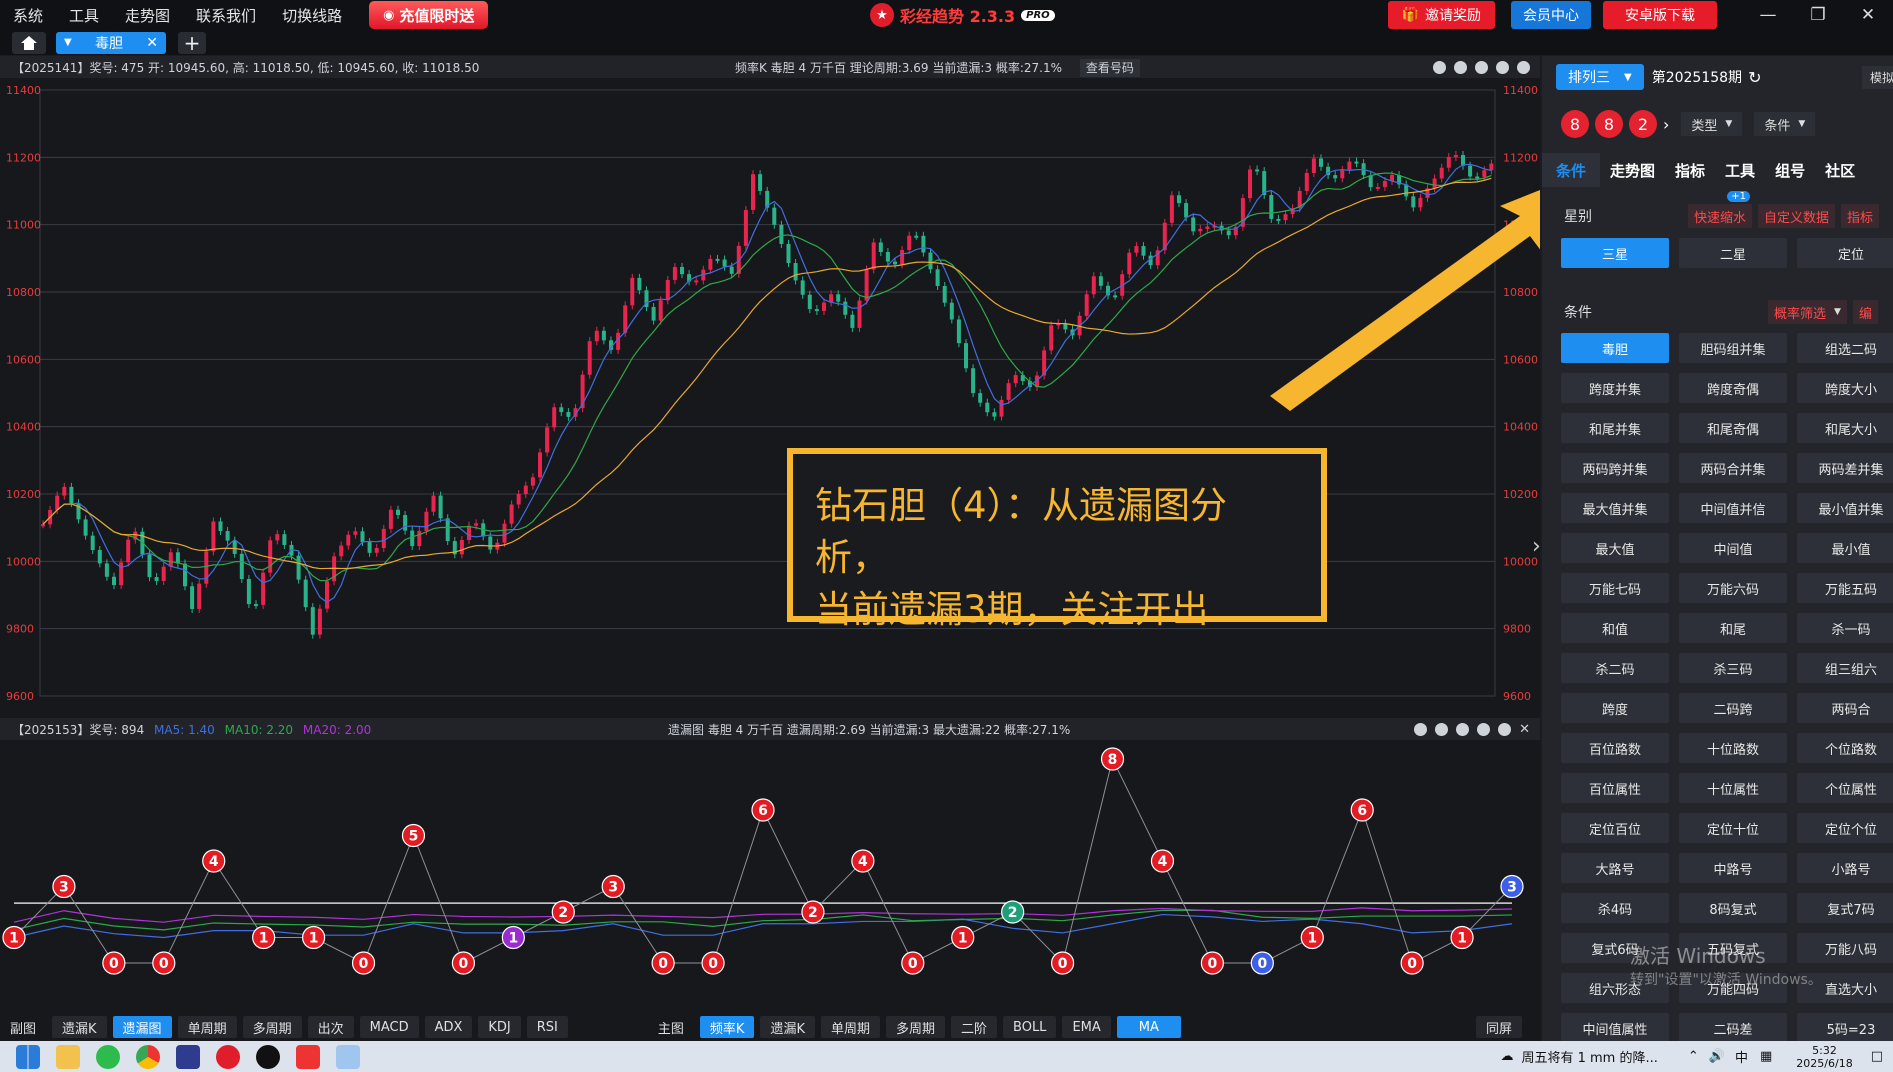 This screenshot has width=1893, height=1072. I want to click on condition-button: 小路号, so click(1845, 868).